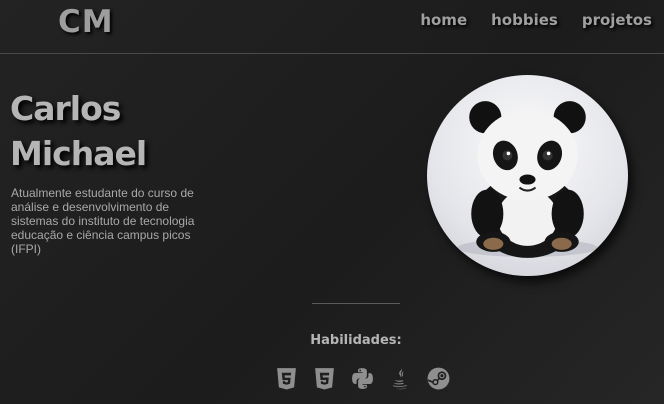 This screenshot has width=664, height=404. Describe the element at coordinates (286, 378) in the screenshot. I see `html5-icon` at that location.